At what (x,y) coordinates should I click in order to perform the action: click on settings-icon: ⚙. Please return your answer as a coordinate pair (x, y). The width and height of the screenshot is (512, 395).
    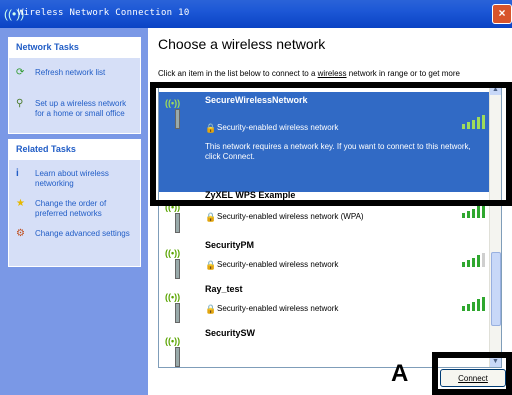
    Looking at the image, I should click on (20, 233).